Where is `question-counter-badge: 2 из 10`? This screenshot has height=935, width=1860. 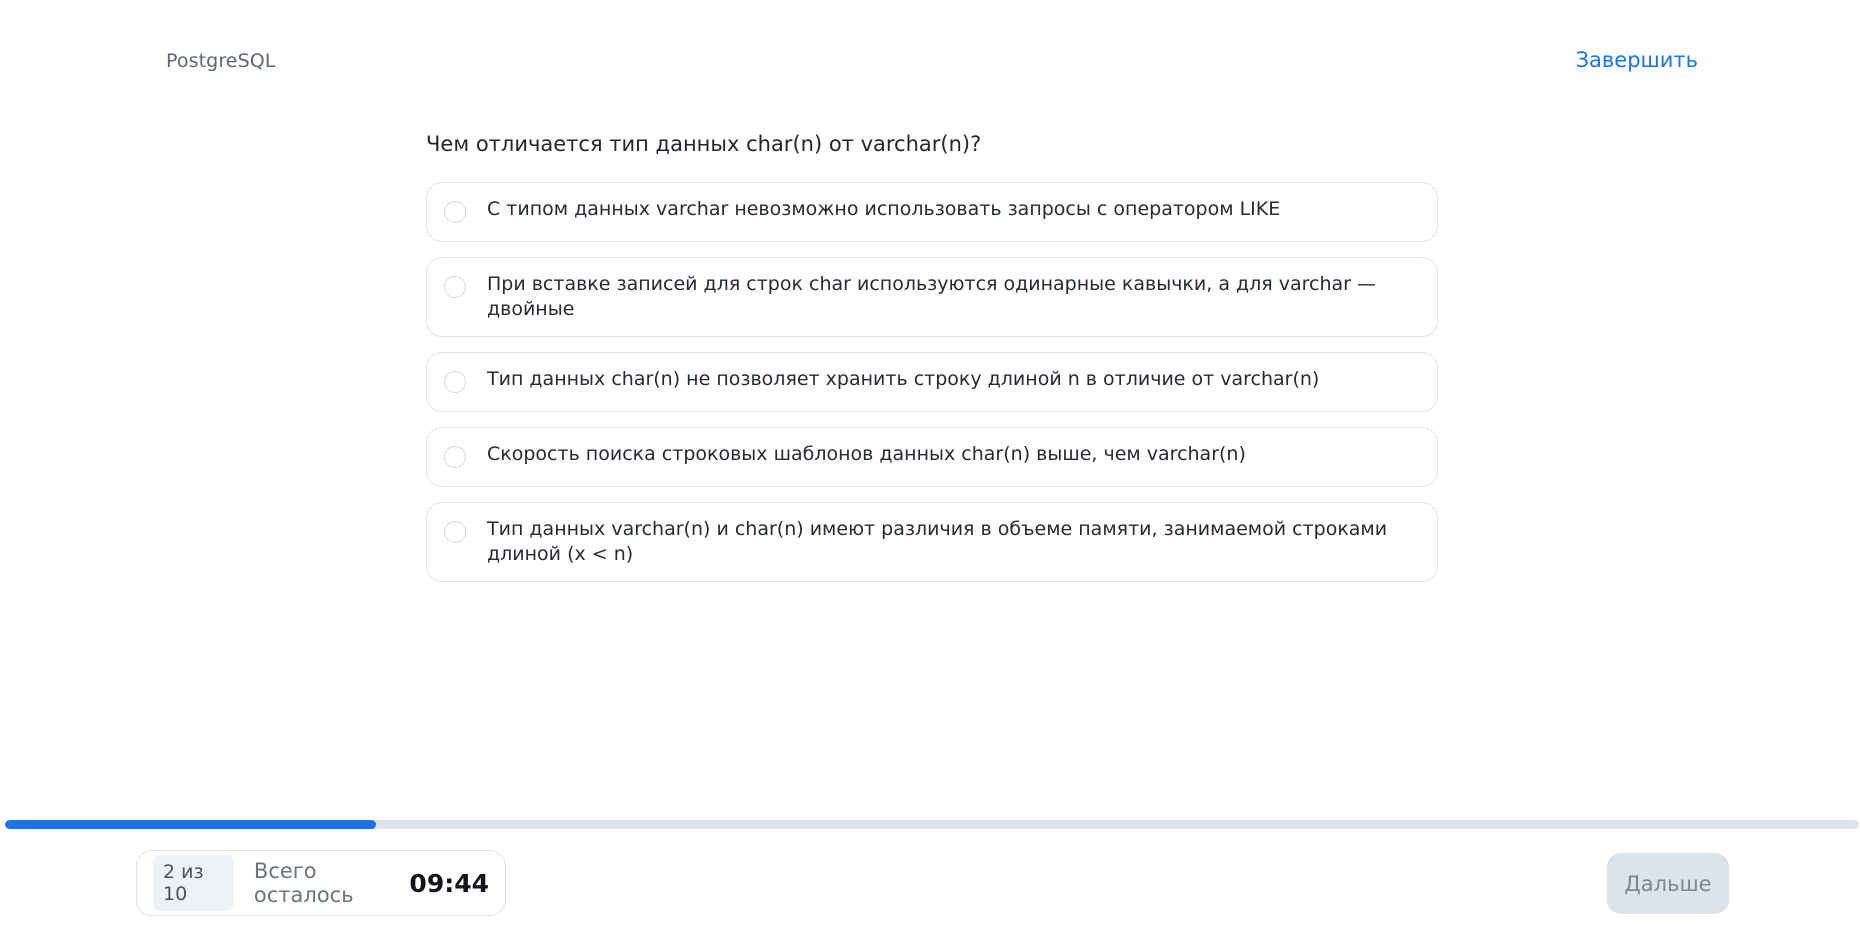 question-counter-badge: 2 из 10 is located at coordinates (193, 883).